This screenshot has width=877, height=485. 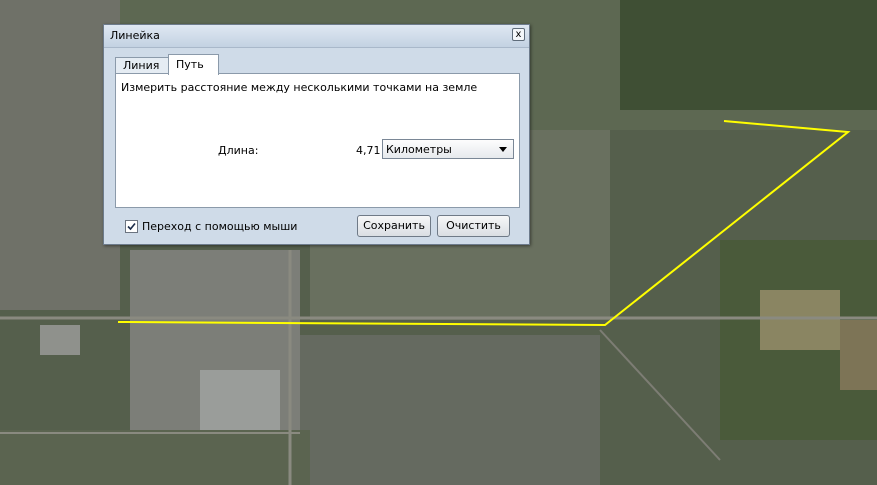 What do you see at coordinates (142, 65) in the screenshot?
I see `tab-line: Линия` at bounding box center [142, 65].